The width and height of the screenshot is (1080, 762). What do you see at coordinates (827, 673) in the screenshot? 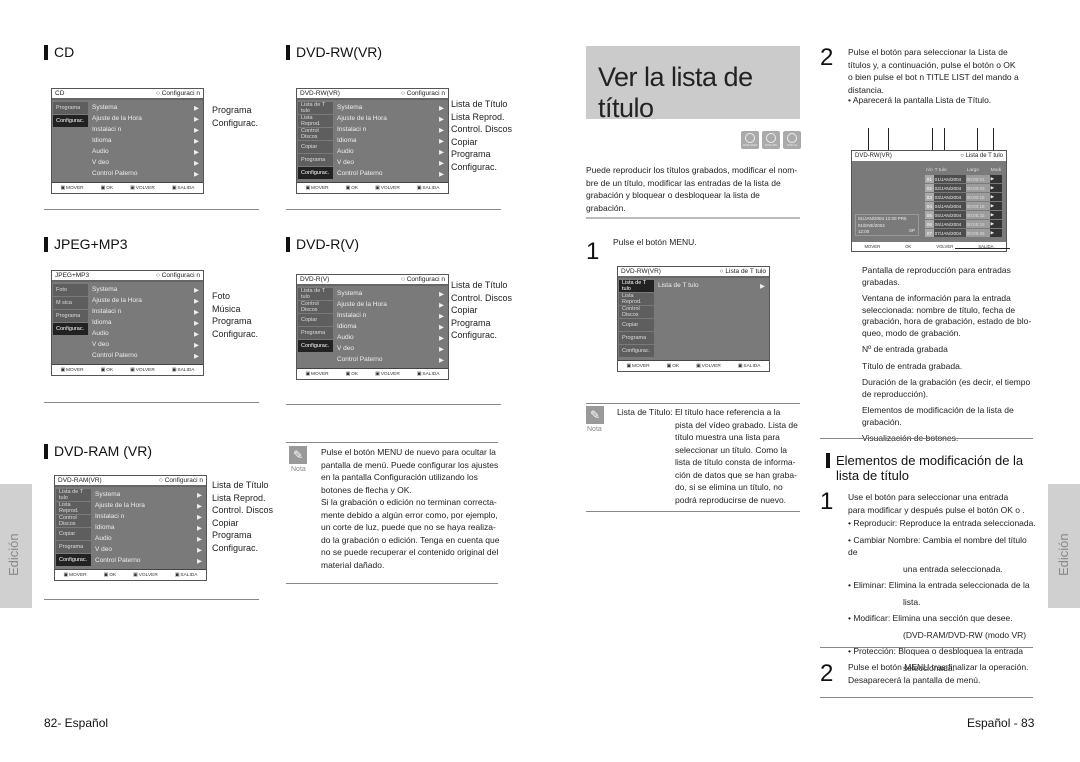
I see `step-number: 2` at bounding box center [827, 673].